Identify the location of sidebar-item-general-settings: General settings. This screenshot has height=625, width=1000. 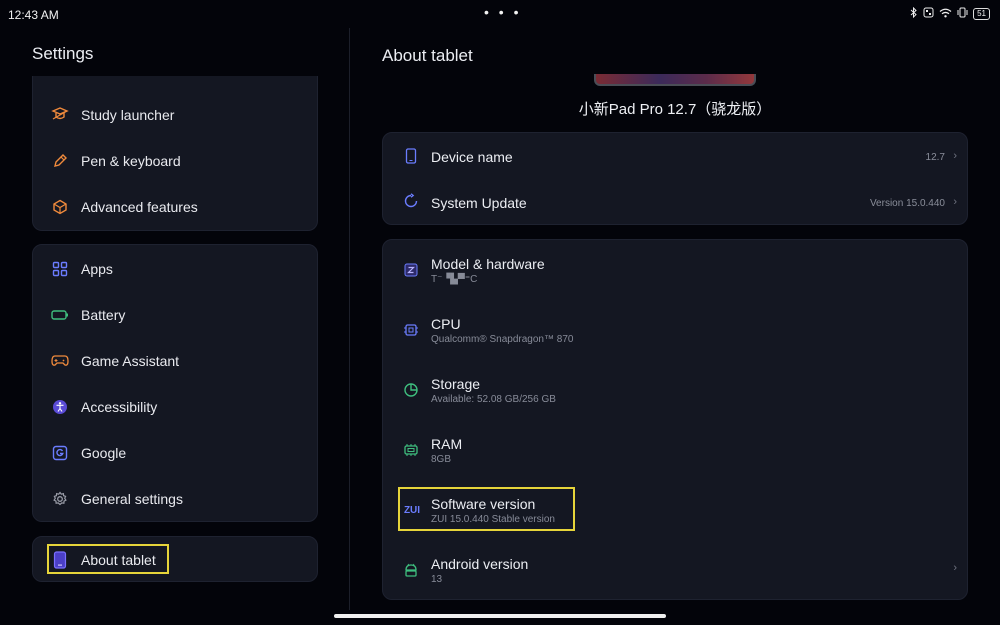
(175, 499).